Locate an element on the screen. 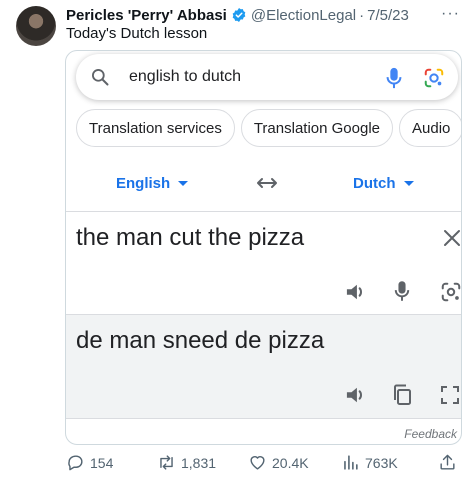  like-button: 20.4K is located at coordinates (278, 462).